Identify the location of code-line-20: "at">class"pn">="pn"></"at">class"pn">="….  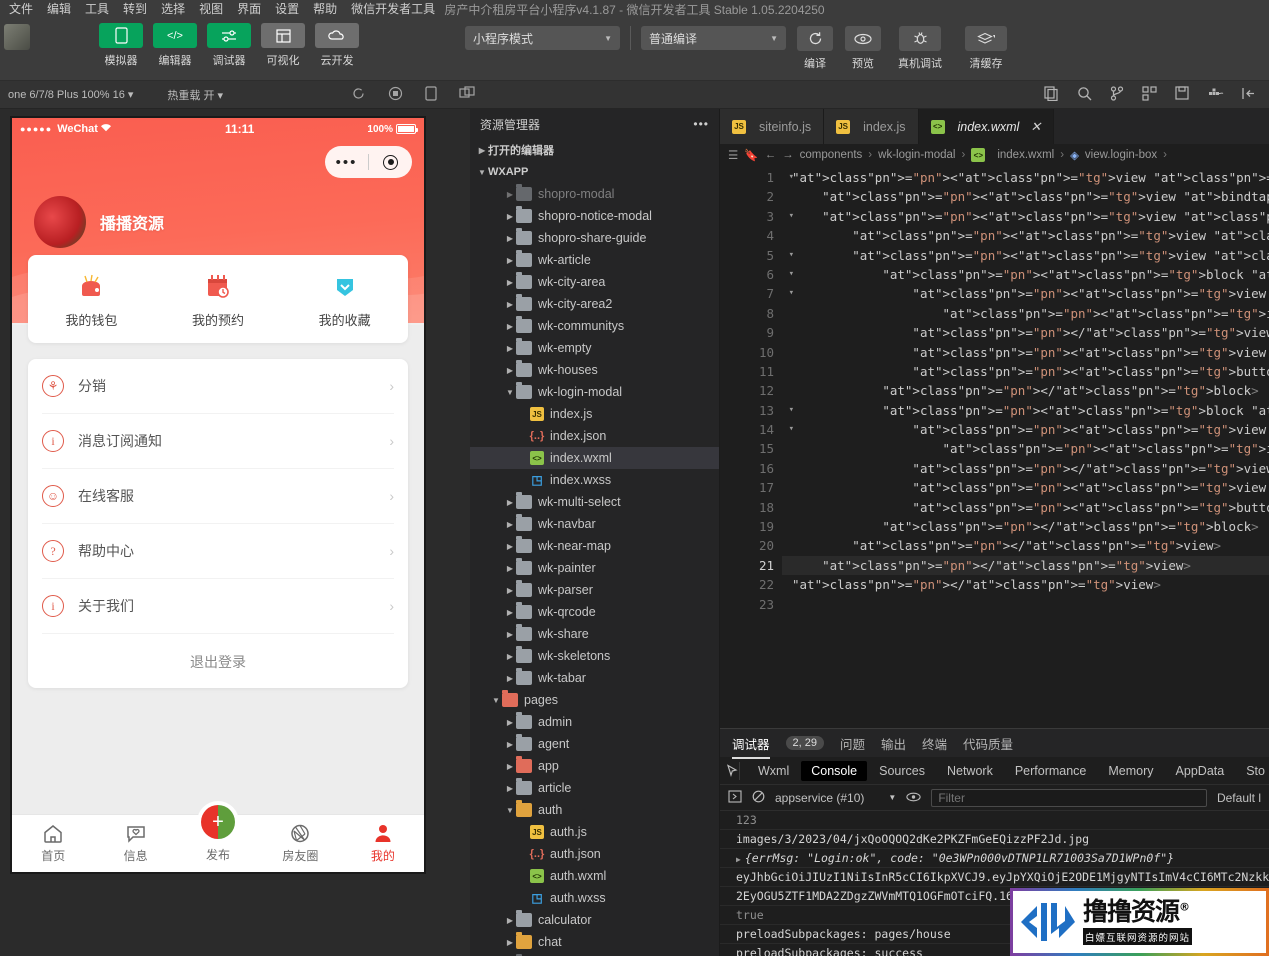
(1025, 545).